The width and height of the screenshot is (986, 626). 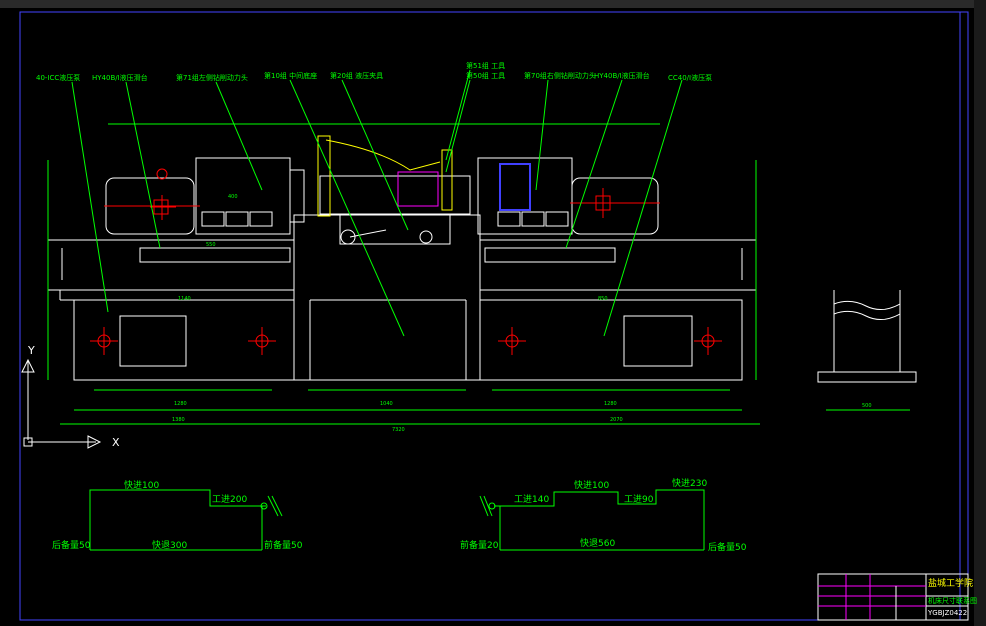 I want to click on title-school: 盐城工学院, so click(x=950, y=583).